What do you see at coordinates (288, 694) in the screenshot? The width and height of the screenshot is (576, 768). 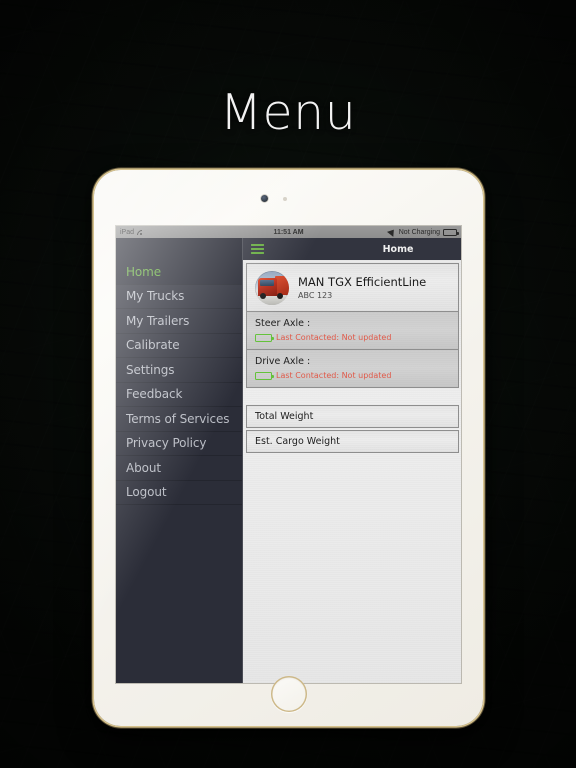 I see `home-button` at bounding box center [288, 694].